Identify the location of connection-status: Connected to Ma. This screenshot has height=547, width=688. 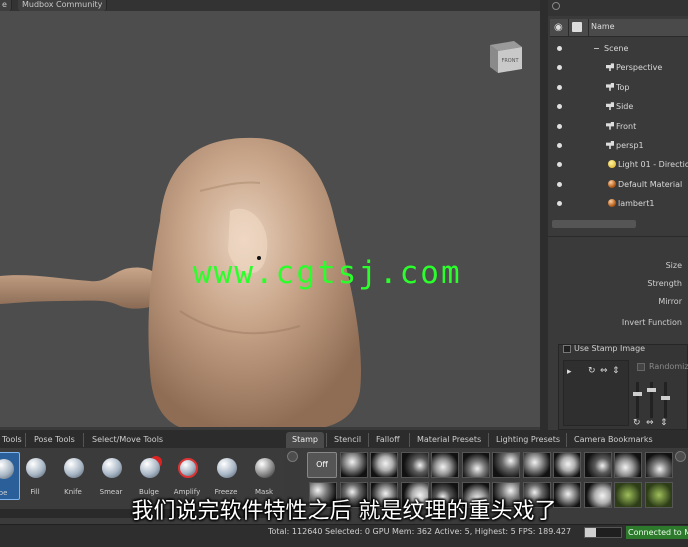
(657, 532).